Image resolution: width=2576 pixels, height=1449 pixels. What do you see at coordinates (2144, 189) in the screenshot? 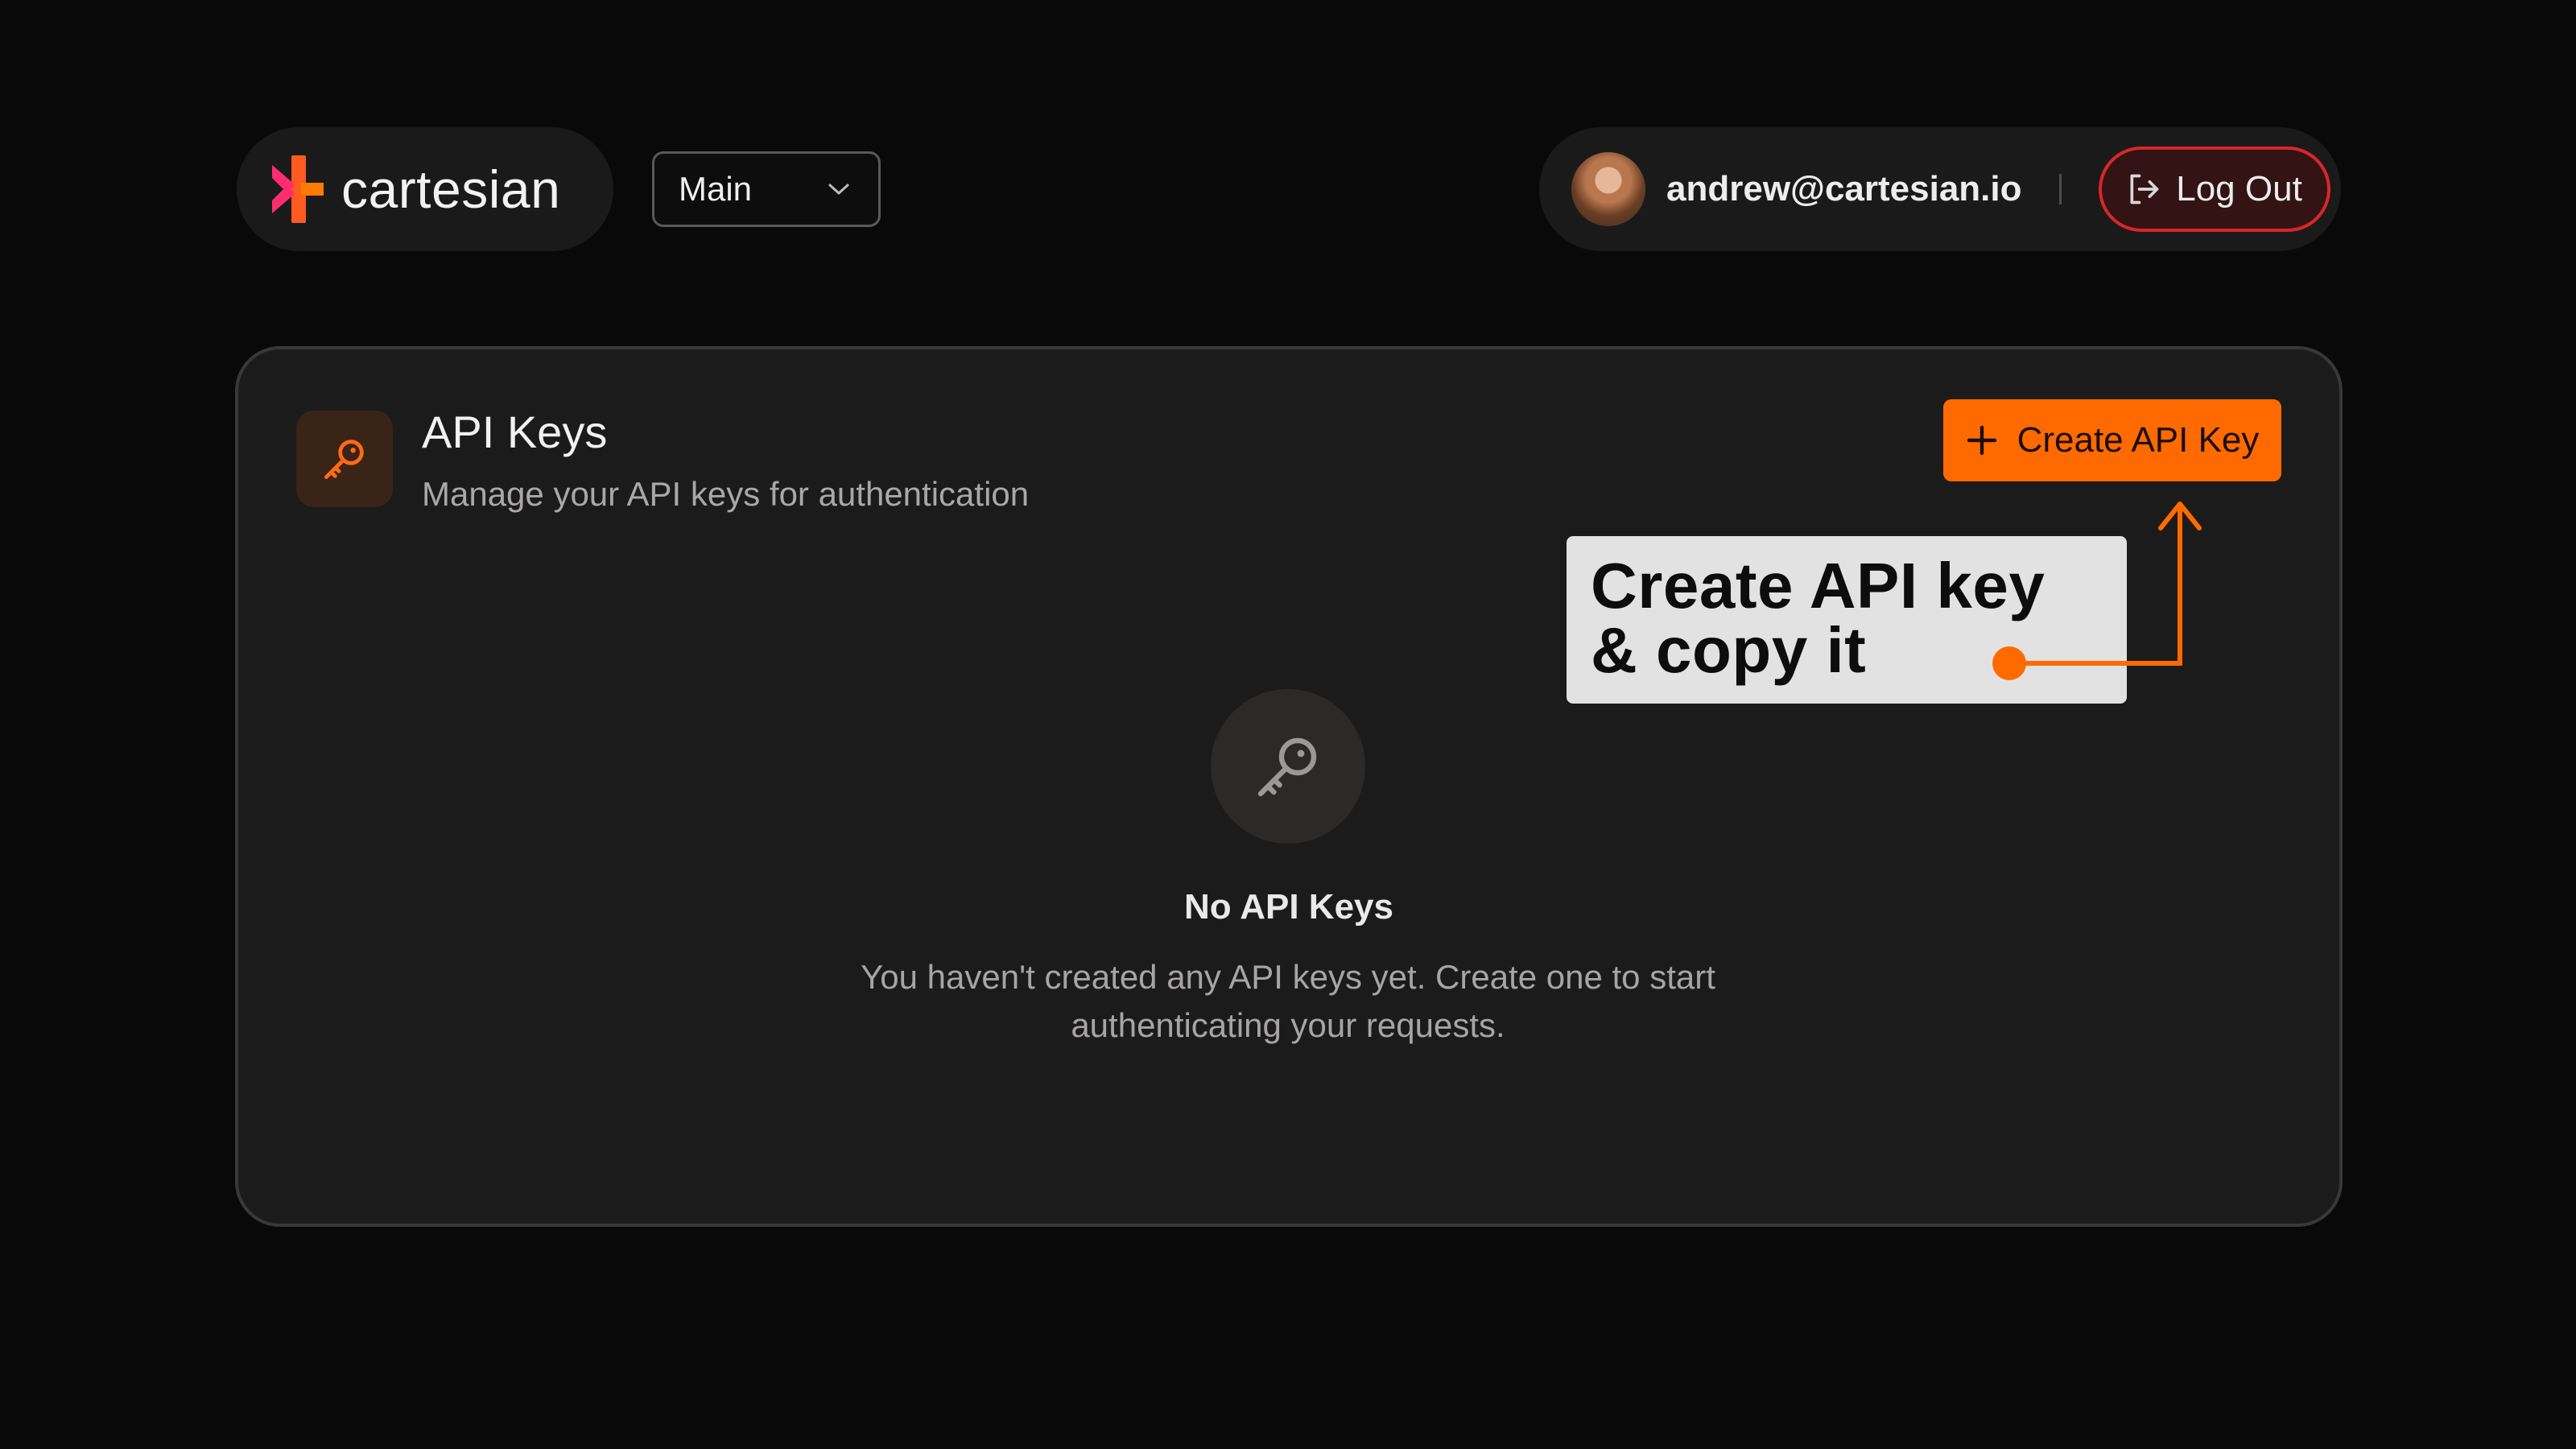
I see `logout-icon` at bounding box center [2144, 189].